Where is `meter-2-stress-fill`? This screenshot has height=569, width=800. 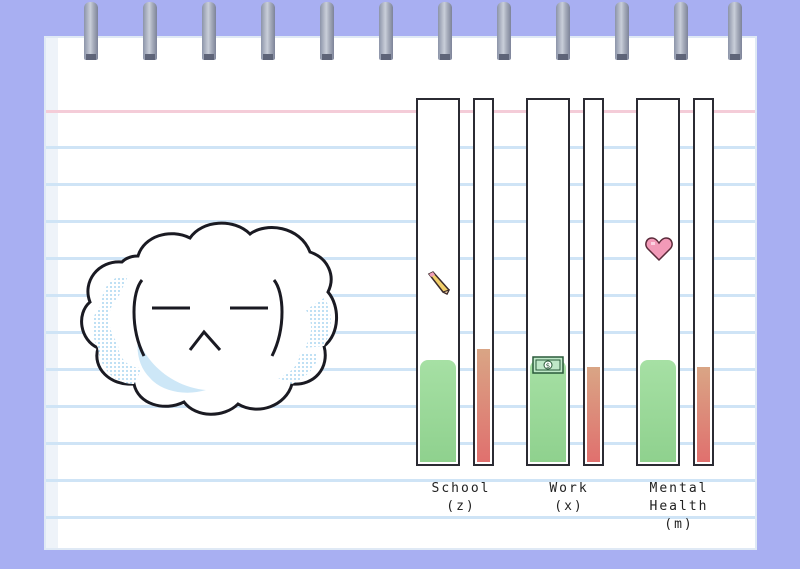
meter-2-stress-fill is located at coordinates (593, 414).